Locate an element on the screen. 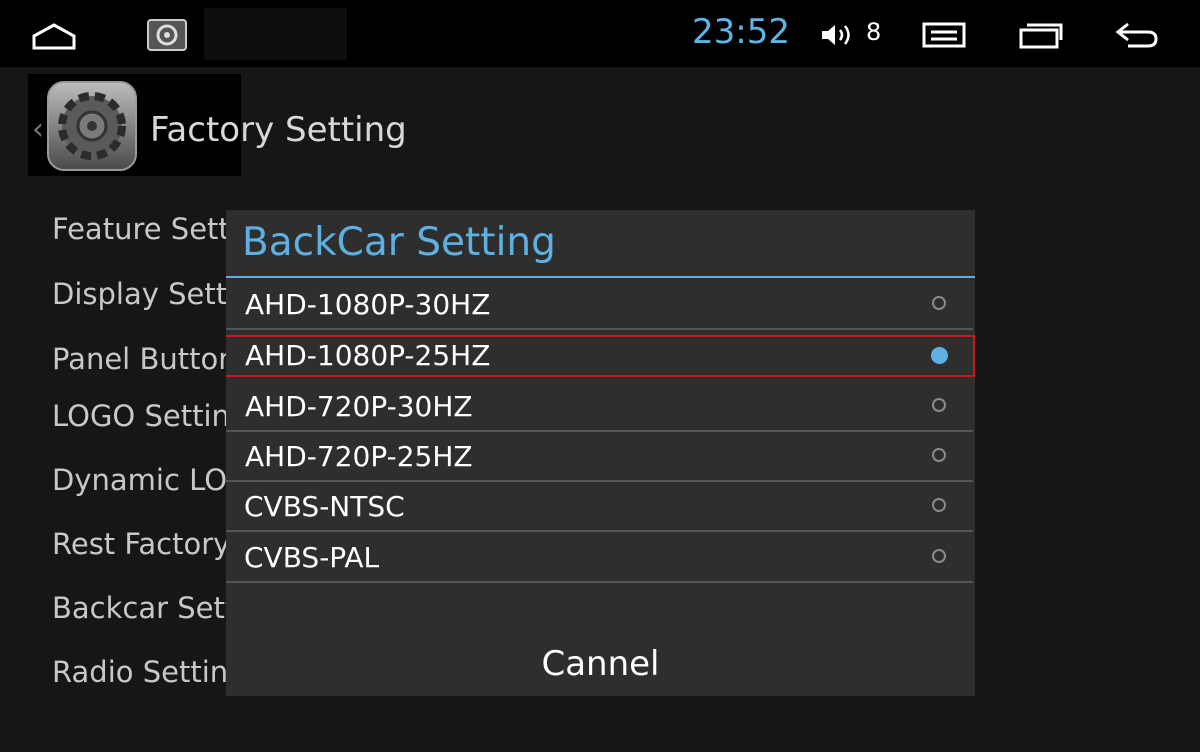 Image resolution: width=1200 pixels, height=752 pixels. notification-area is located at coordinates (275, 34).